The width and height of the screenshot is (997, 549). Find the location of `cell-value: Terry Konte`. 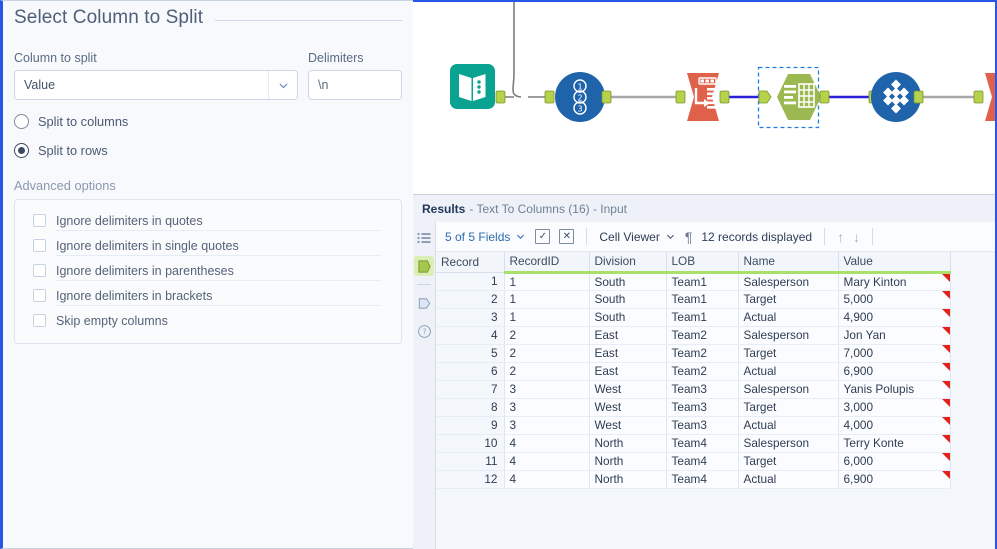

cell-value: Terry Konte is located at coordinates (894, 443).